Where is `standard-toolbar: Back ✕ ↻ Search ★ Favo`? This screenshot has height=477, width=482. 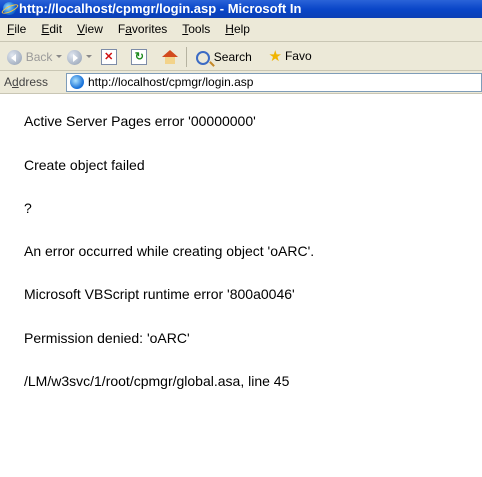 standard-toolbar: Back ✕ ↻ Search ★ Favo is located at coordinates (241, 56).